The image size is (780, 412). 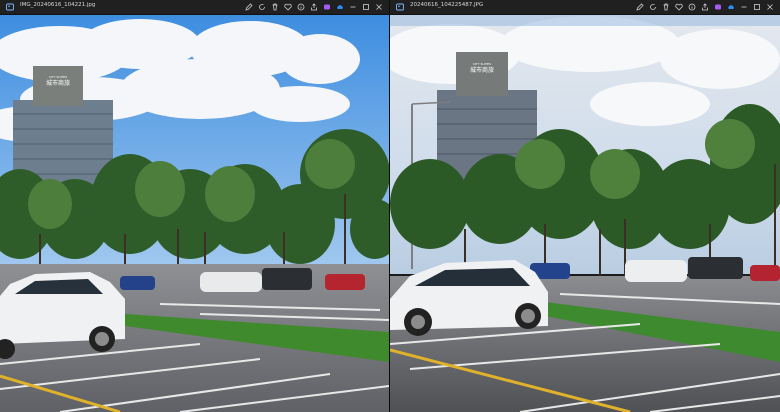 What do you see at coordinates (194, 7) in the screenshot?
I see `left-titlebar: IMG_20240616_104221.jpg` at bounding box center [194, 7].